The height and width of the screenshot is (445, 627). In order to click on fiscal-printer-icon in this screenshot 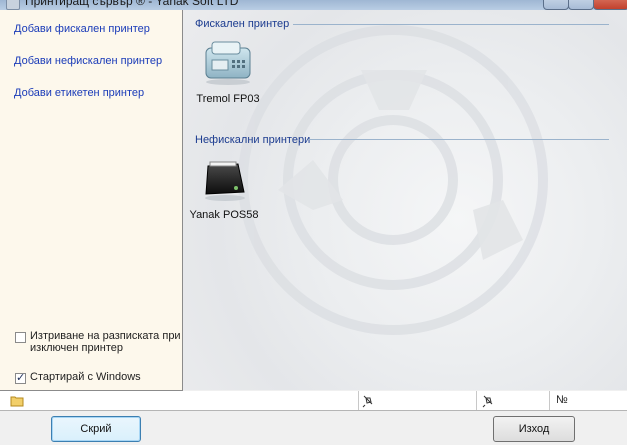, I will do `click(228, 63)`.